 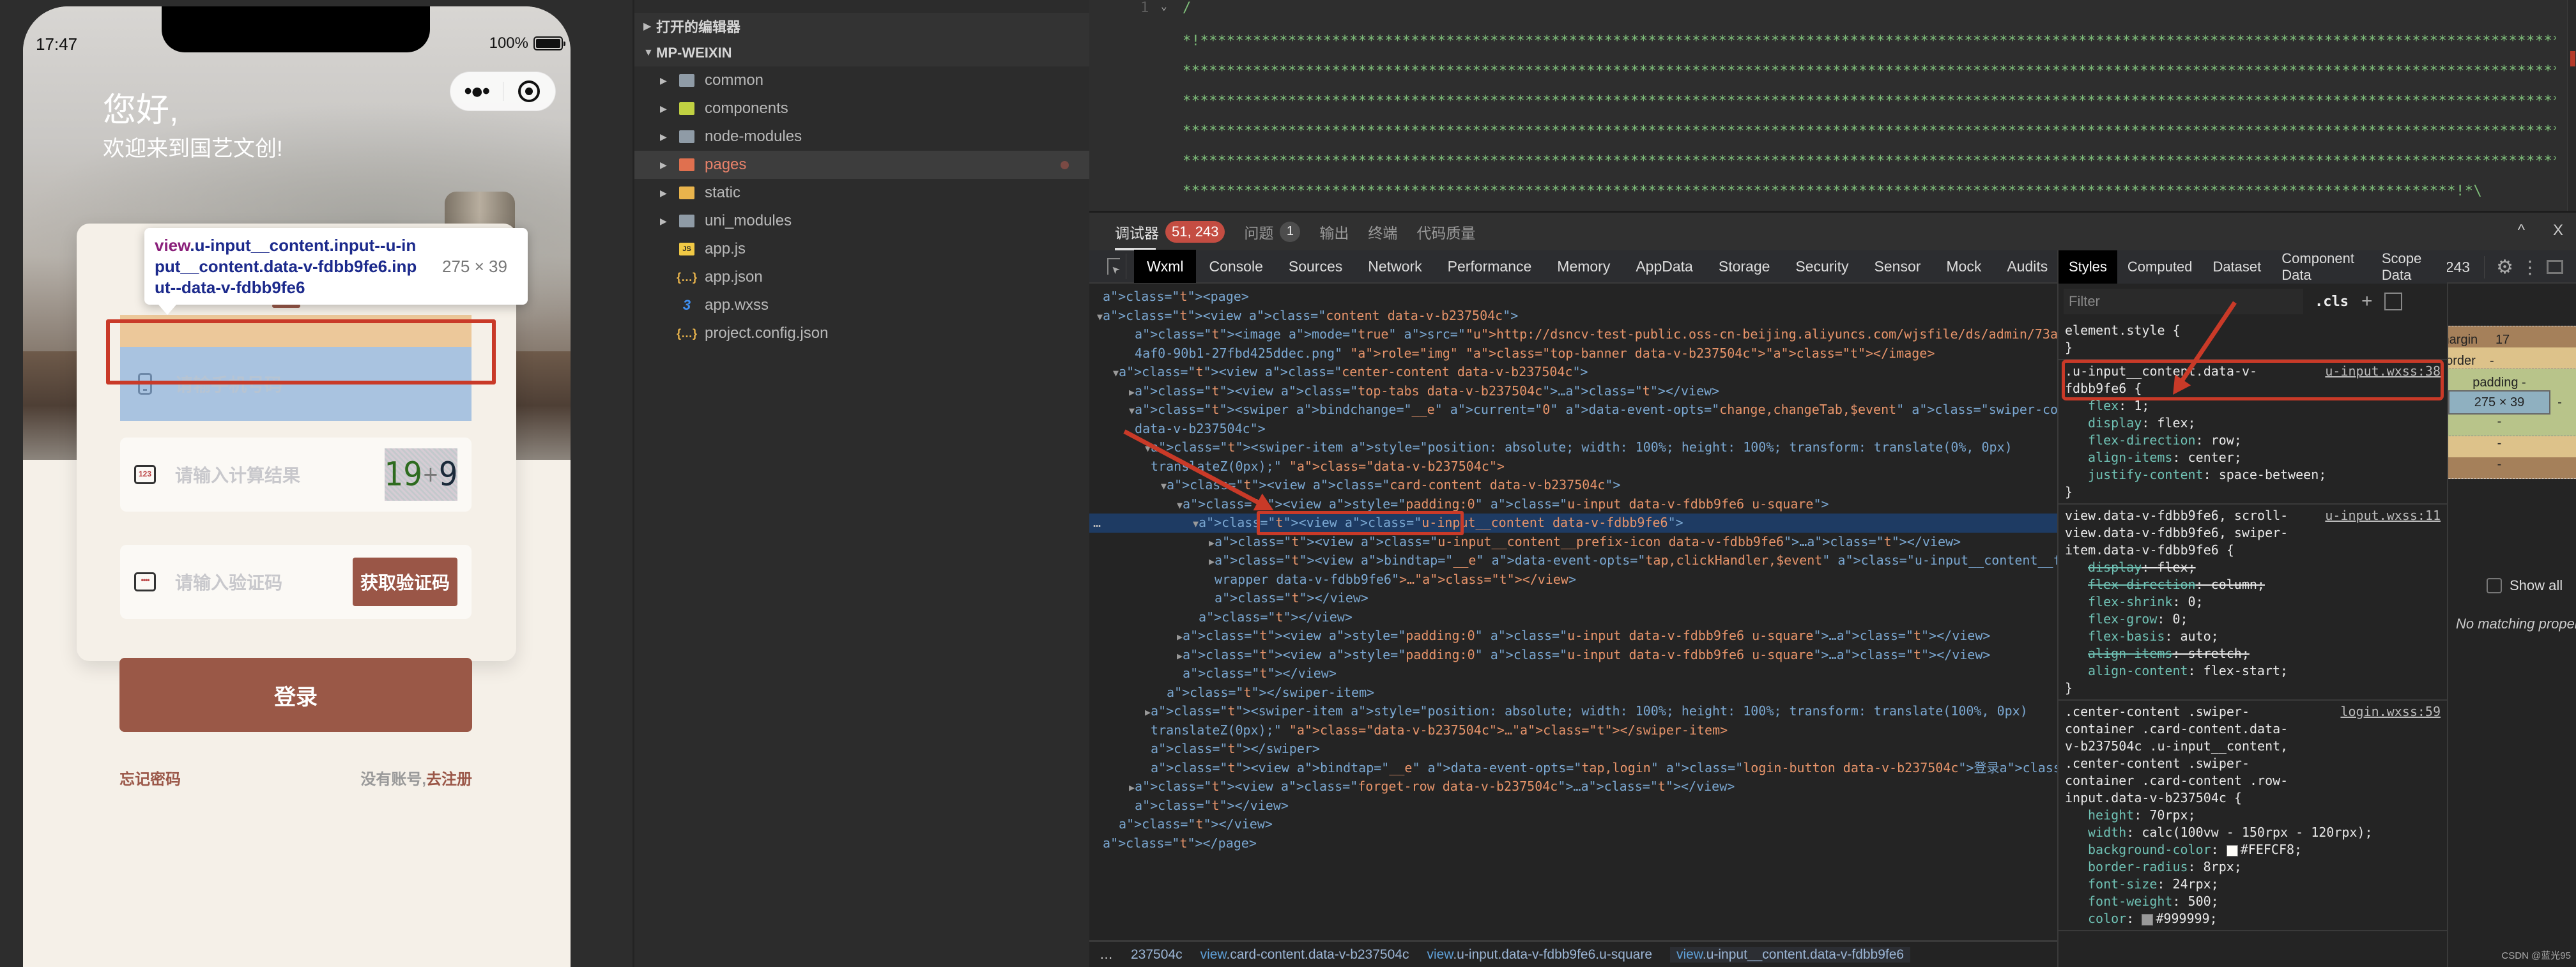 What do you see at coordinates (861, 249) in the screenshot?
I see `file-tree-item: JS app.js` at bounding box center [861, 249].